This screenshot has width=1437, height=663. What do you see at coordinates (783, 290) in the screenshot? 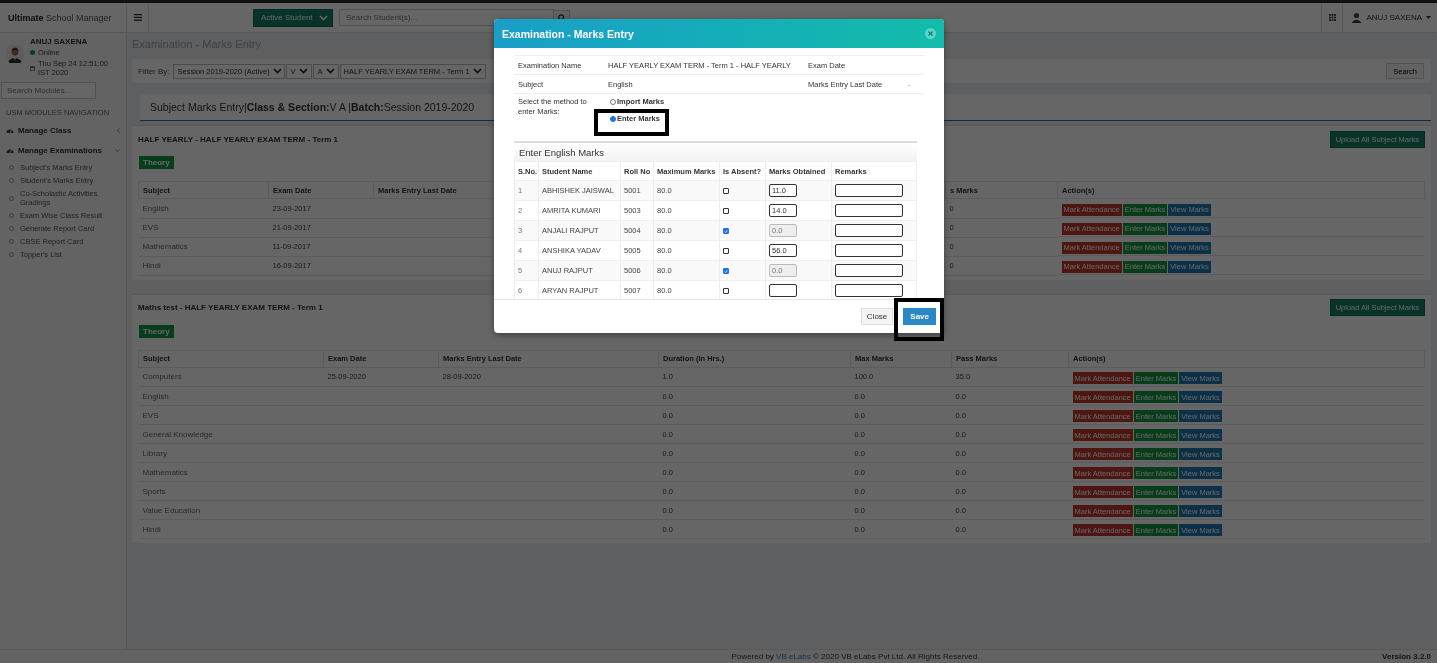
I see `marks-field` at bounding box center [783, 290].